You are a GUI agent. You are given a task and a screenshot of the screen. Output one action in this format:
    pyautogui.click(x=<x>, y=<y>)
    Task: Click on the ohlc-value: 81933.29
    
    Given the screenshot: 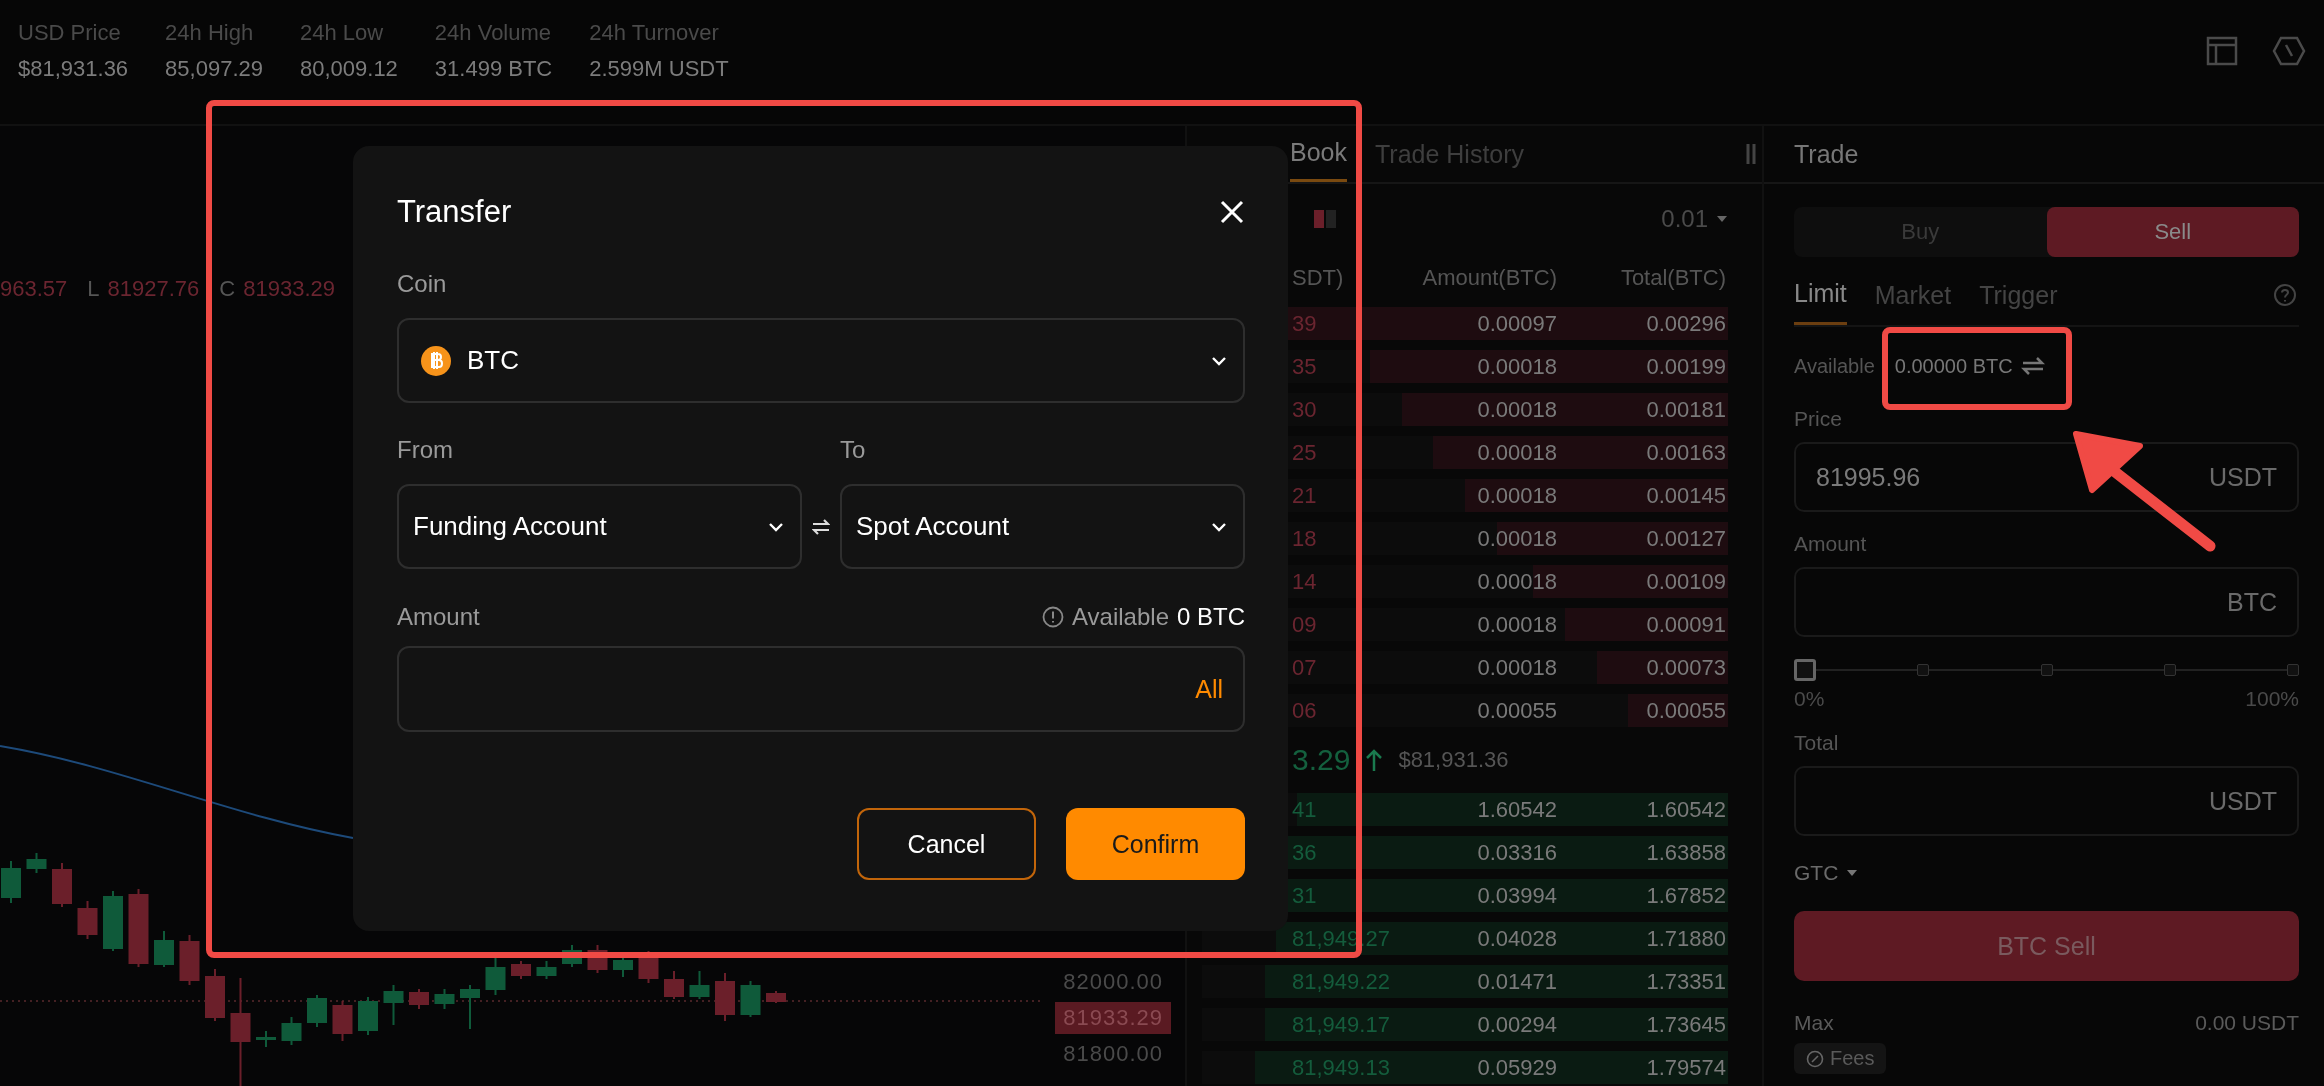 What is the action you would take?
    pyautogui.click(x=289, y=289)
    